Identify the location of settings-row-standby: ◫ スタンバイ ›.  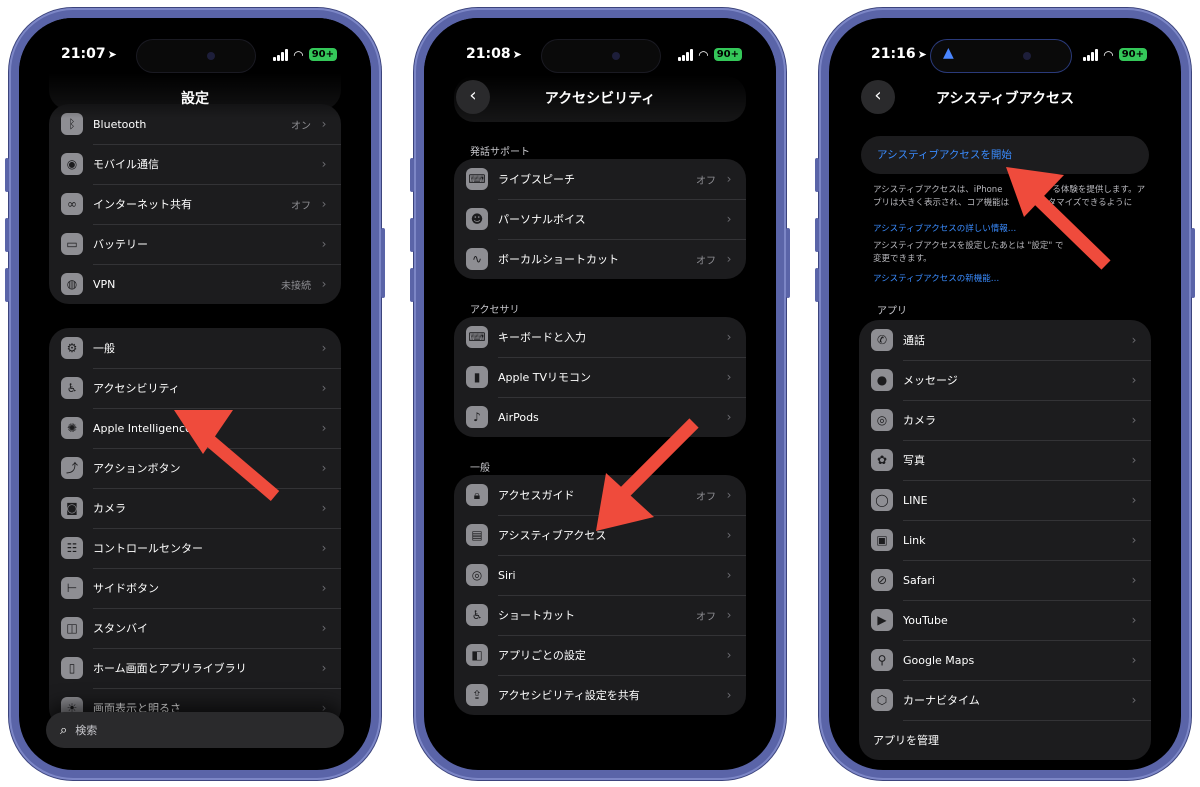
(195, 628).